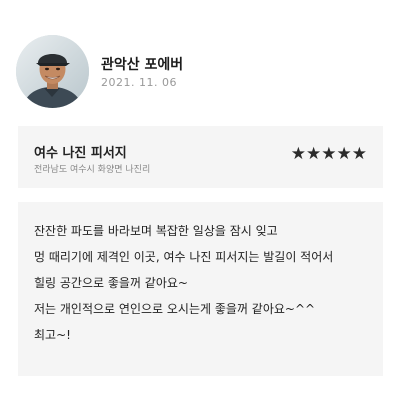 The width and height of the screenshot is (400, 400). I want to click on place-name: 여수 나진 피서지, so click(80, 151).